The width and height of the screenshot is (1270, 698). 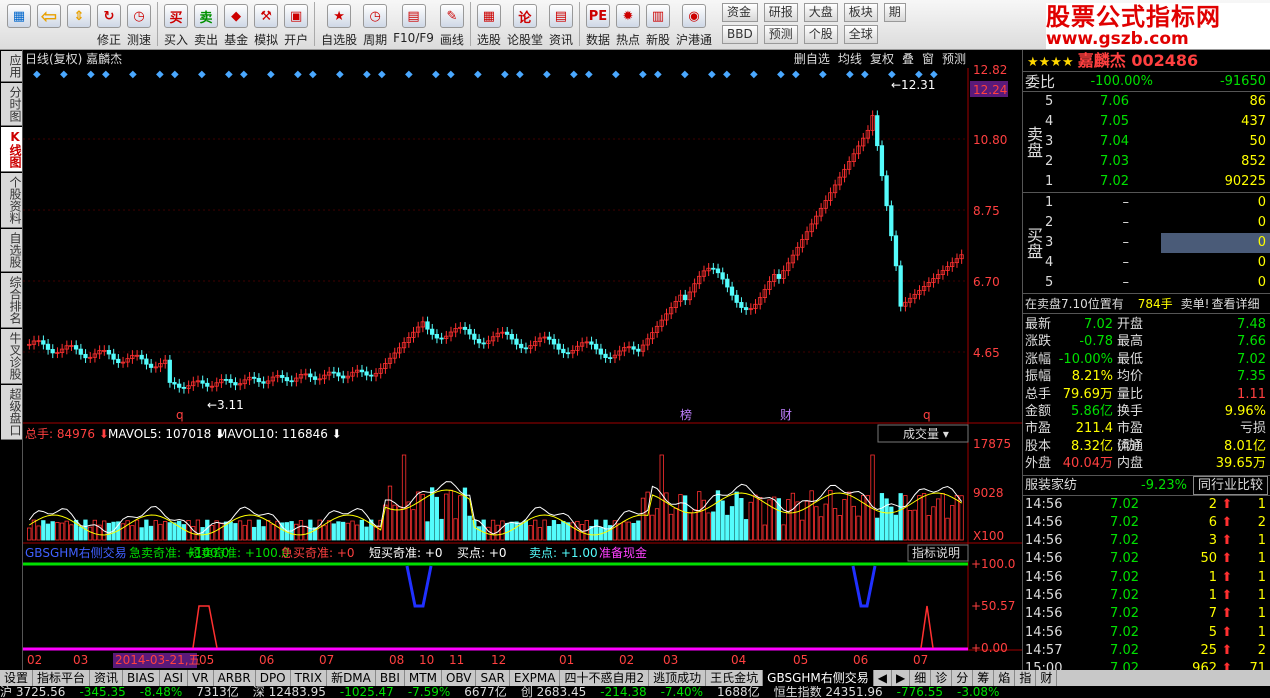 What do you see at coordinates (1098, 324) in the screenshot?
I see `quote-value: 7.02` at bounding box center [1098, 324].